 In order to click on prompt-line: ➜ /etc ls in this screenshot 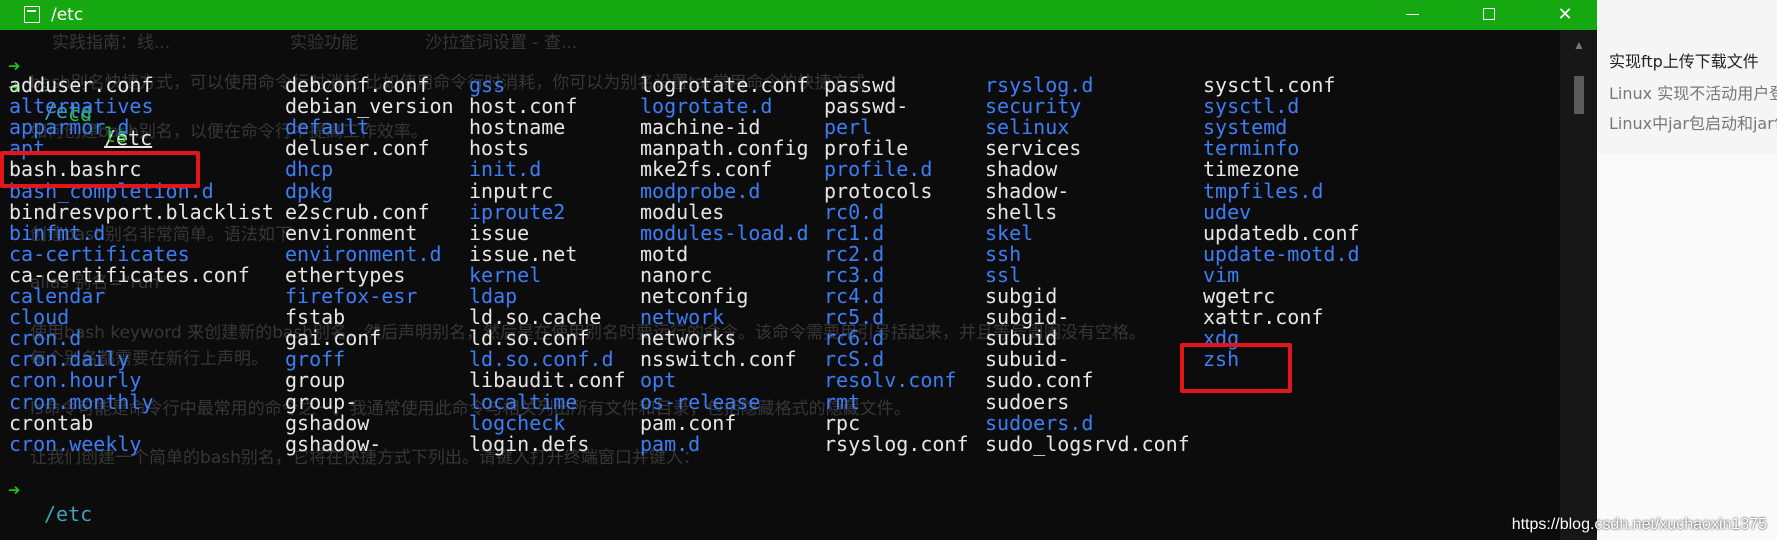, I will do `click(64, 99)`.